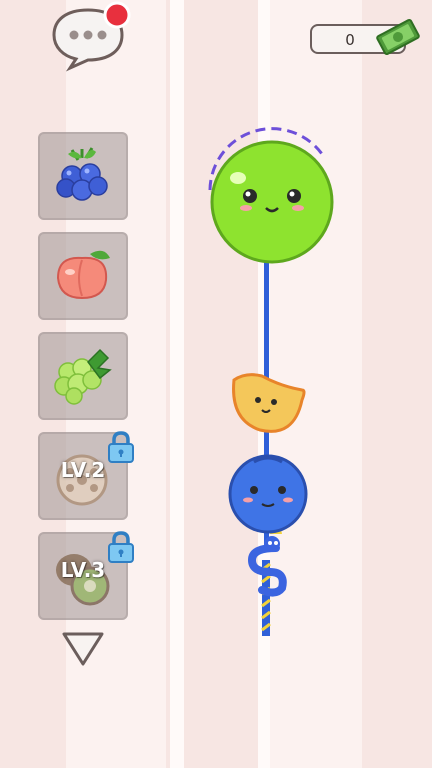 This screenshot has height=768, width=432. I want to click on fruit-slot-grape, so click(83, 376).